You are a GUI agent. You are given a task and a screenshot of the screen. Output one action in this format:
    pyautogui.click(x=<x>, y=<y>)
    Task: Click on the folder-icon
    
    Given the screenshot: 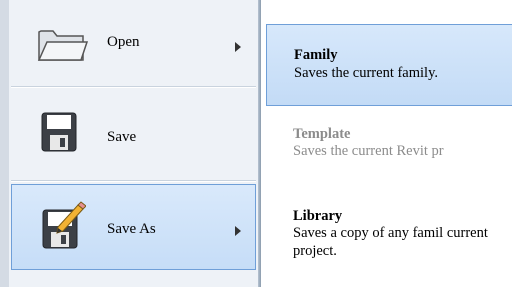 What is the action you would take?
    pyautogui.click(x=63, y=46)
    